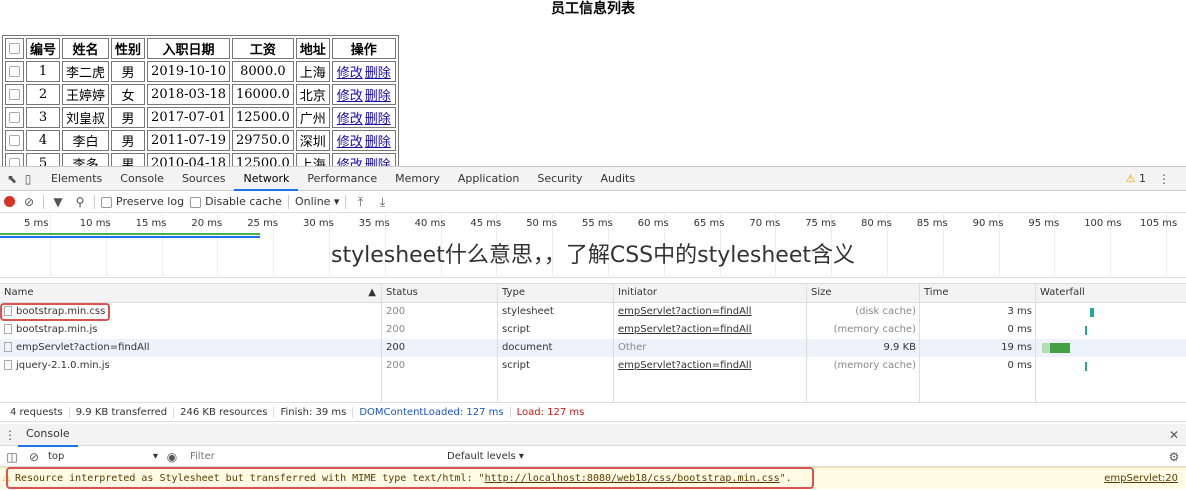 The width and height of the screenshot is (1186, 490). Describe the element at coordinates (360, 202) in the screenshot. I see `import-har-icon: ⤒` at that location.